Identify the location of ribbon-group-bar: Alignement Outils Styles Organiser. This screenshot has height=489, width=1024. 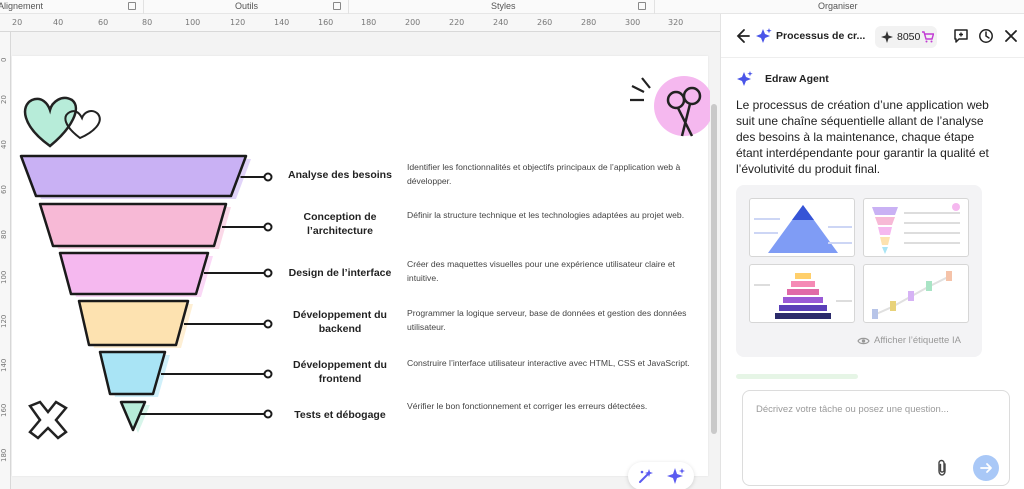
(512, 7).